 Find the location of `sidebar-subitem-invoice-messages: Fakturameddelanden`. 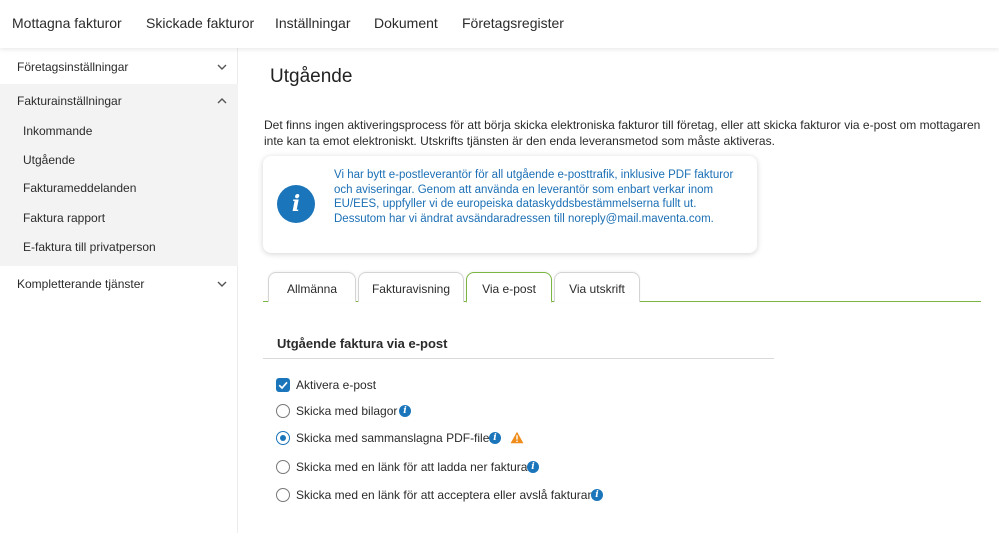

sidebar-subitem-invoice-messages: Fakturameddelanden is located at coordinates (79, 188).